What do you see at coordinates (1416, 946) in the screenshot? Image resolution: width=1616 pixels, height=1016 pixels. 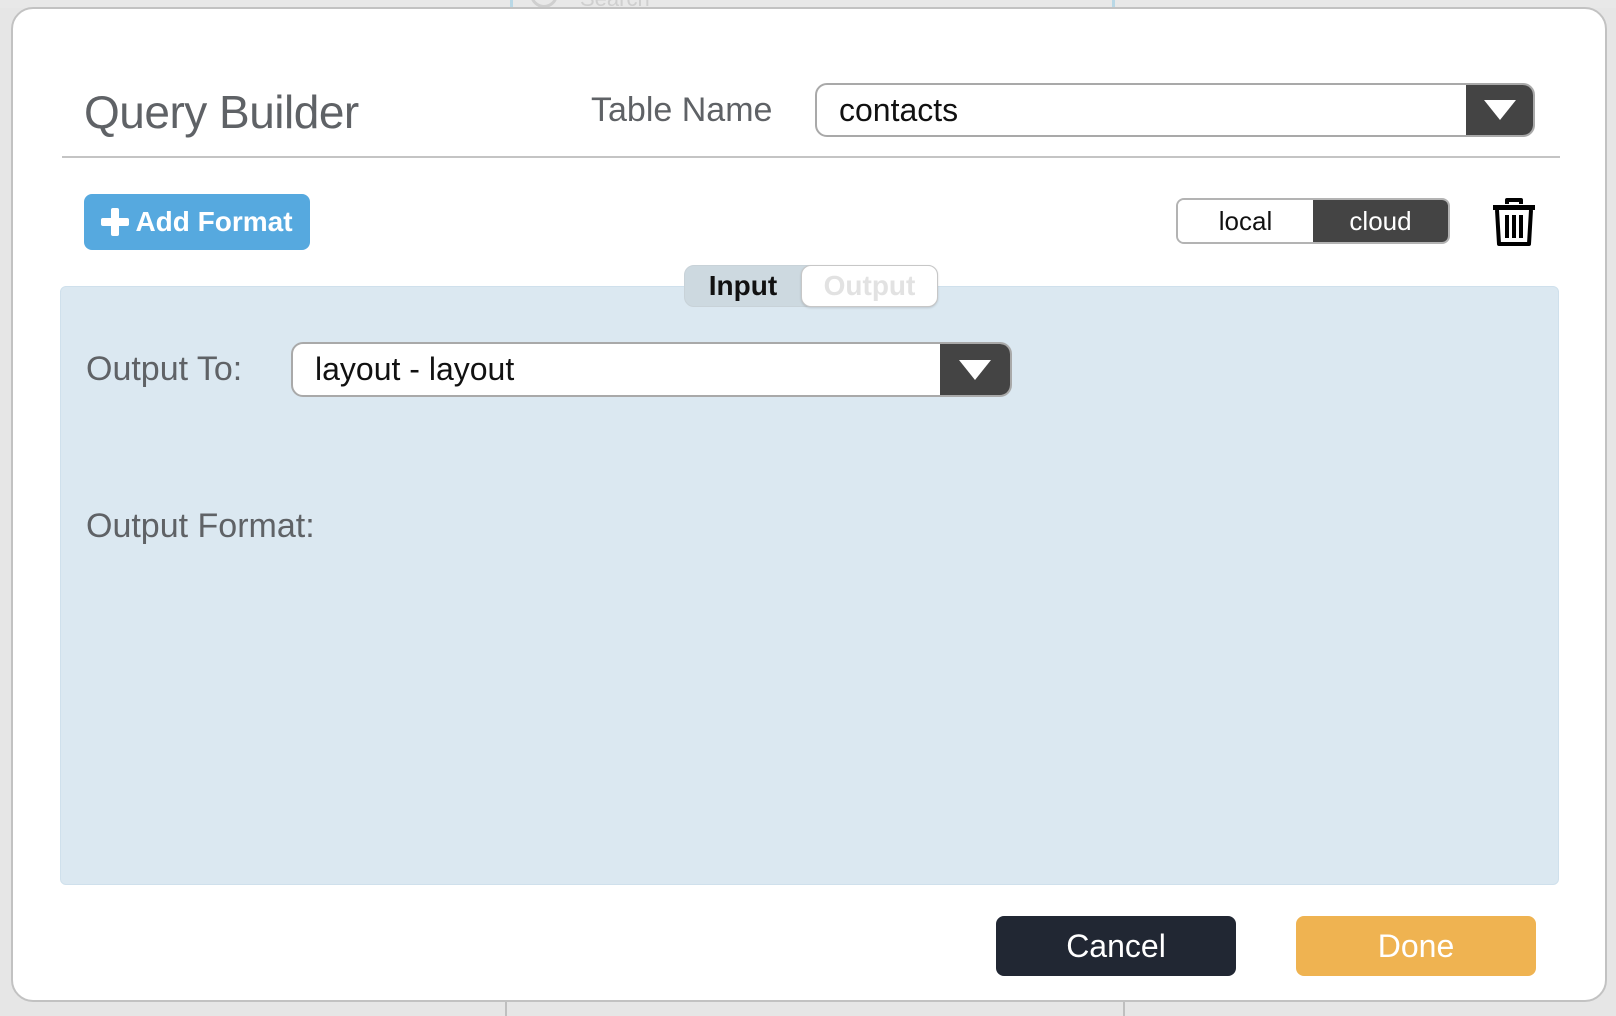 I see `done-button: Done` at bounding box center [1416, 946].